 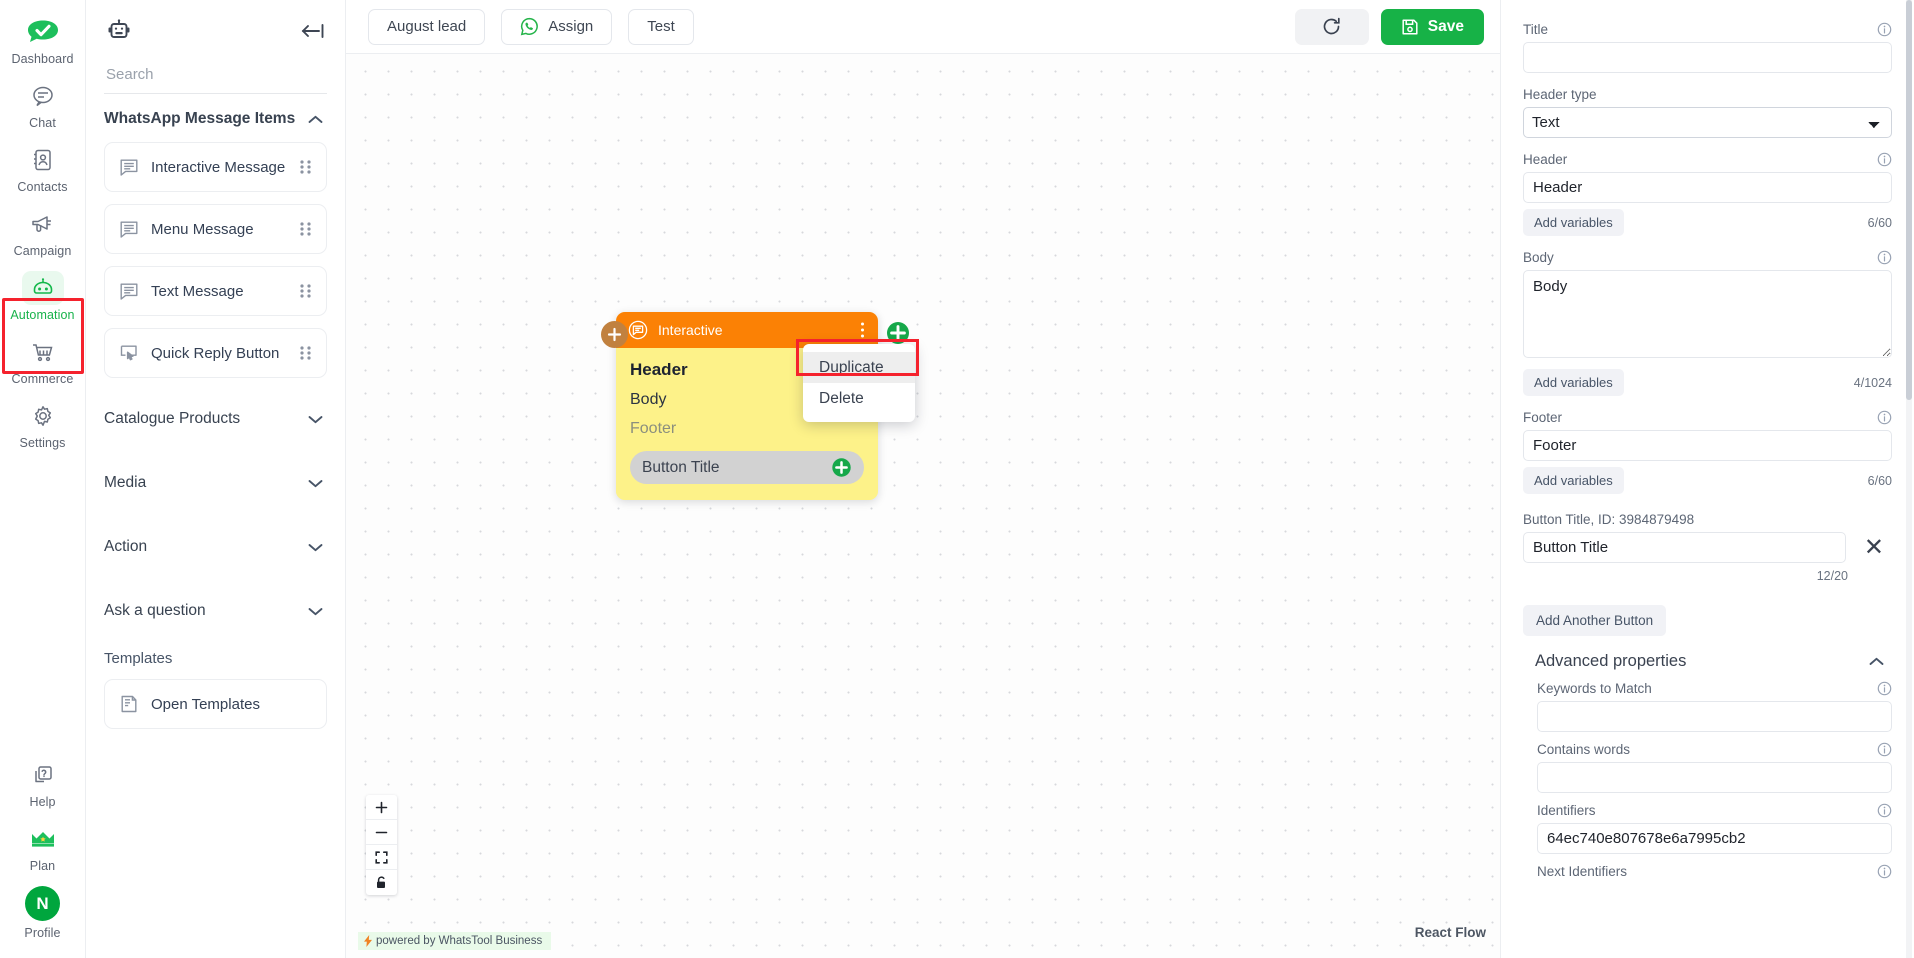 I want to click on context-menu-item-delete: Delete, so click(x=859, y=398).